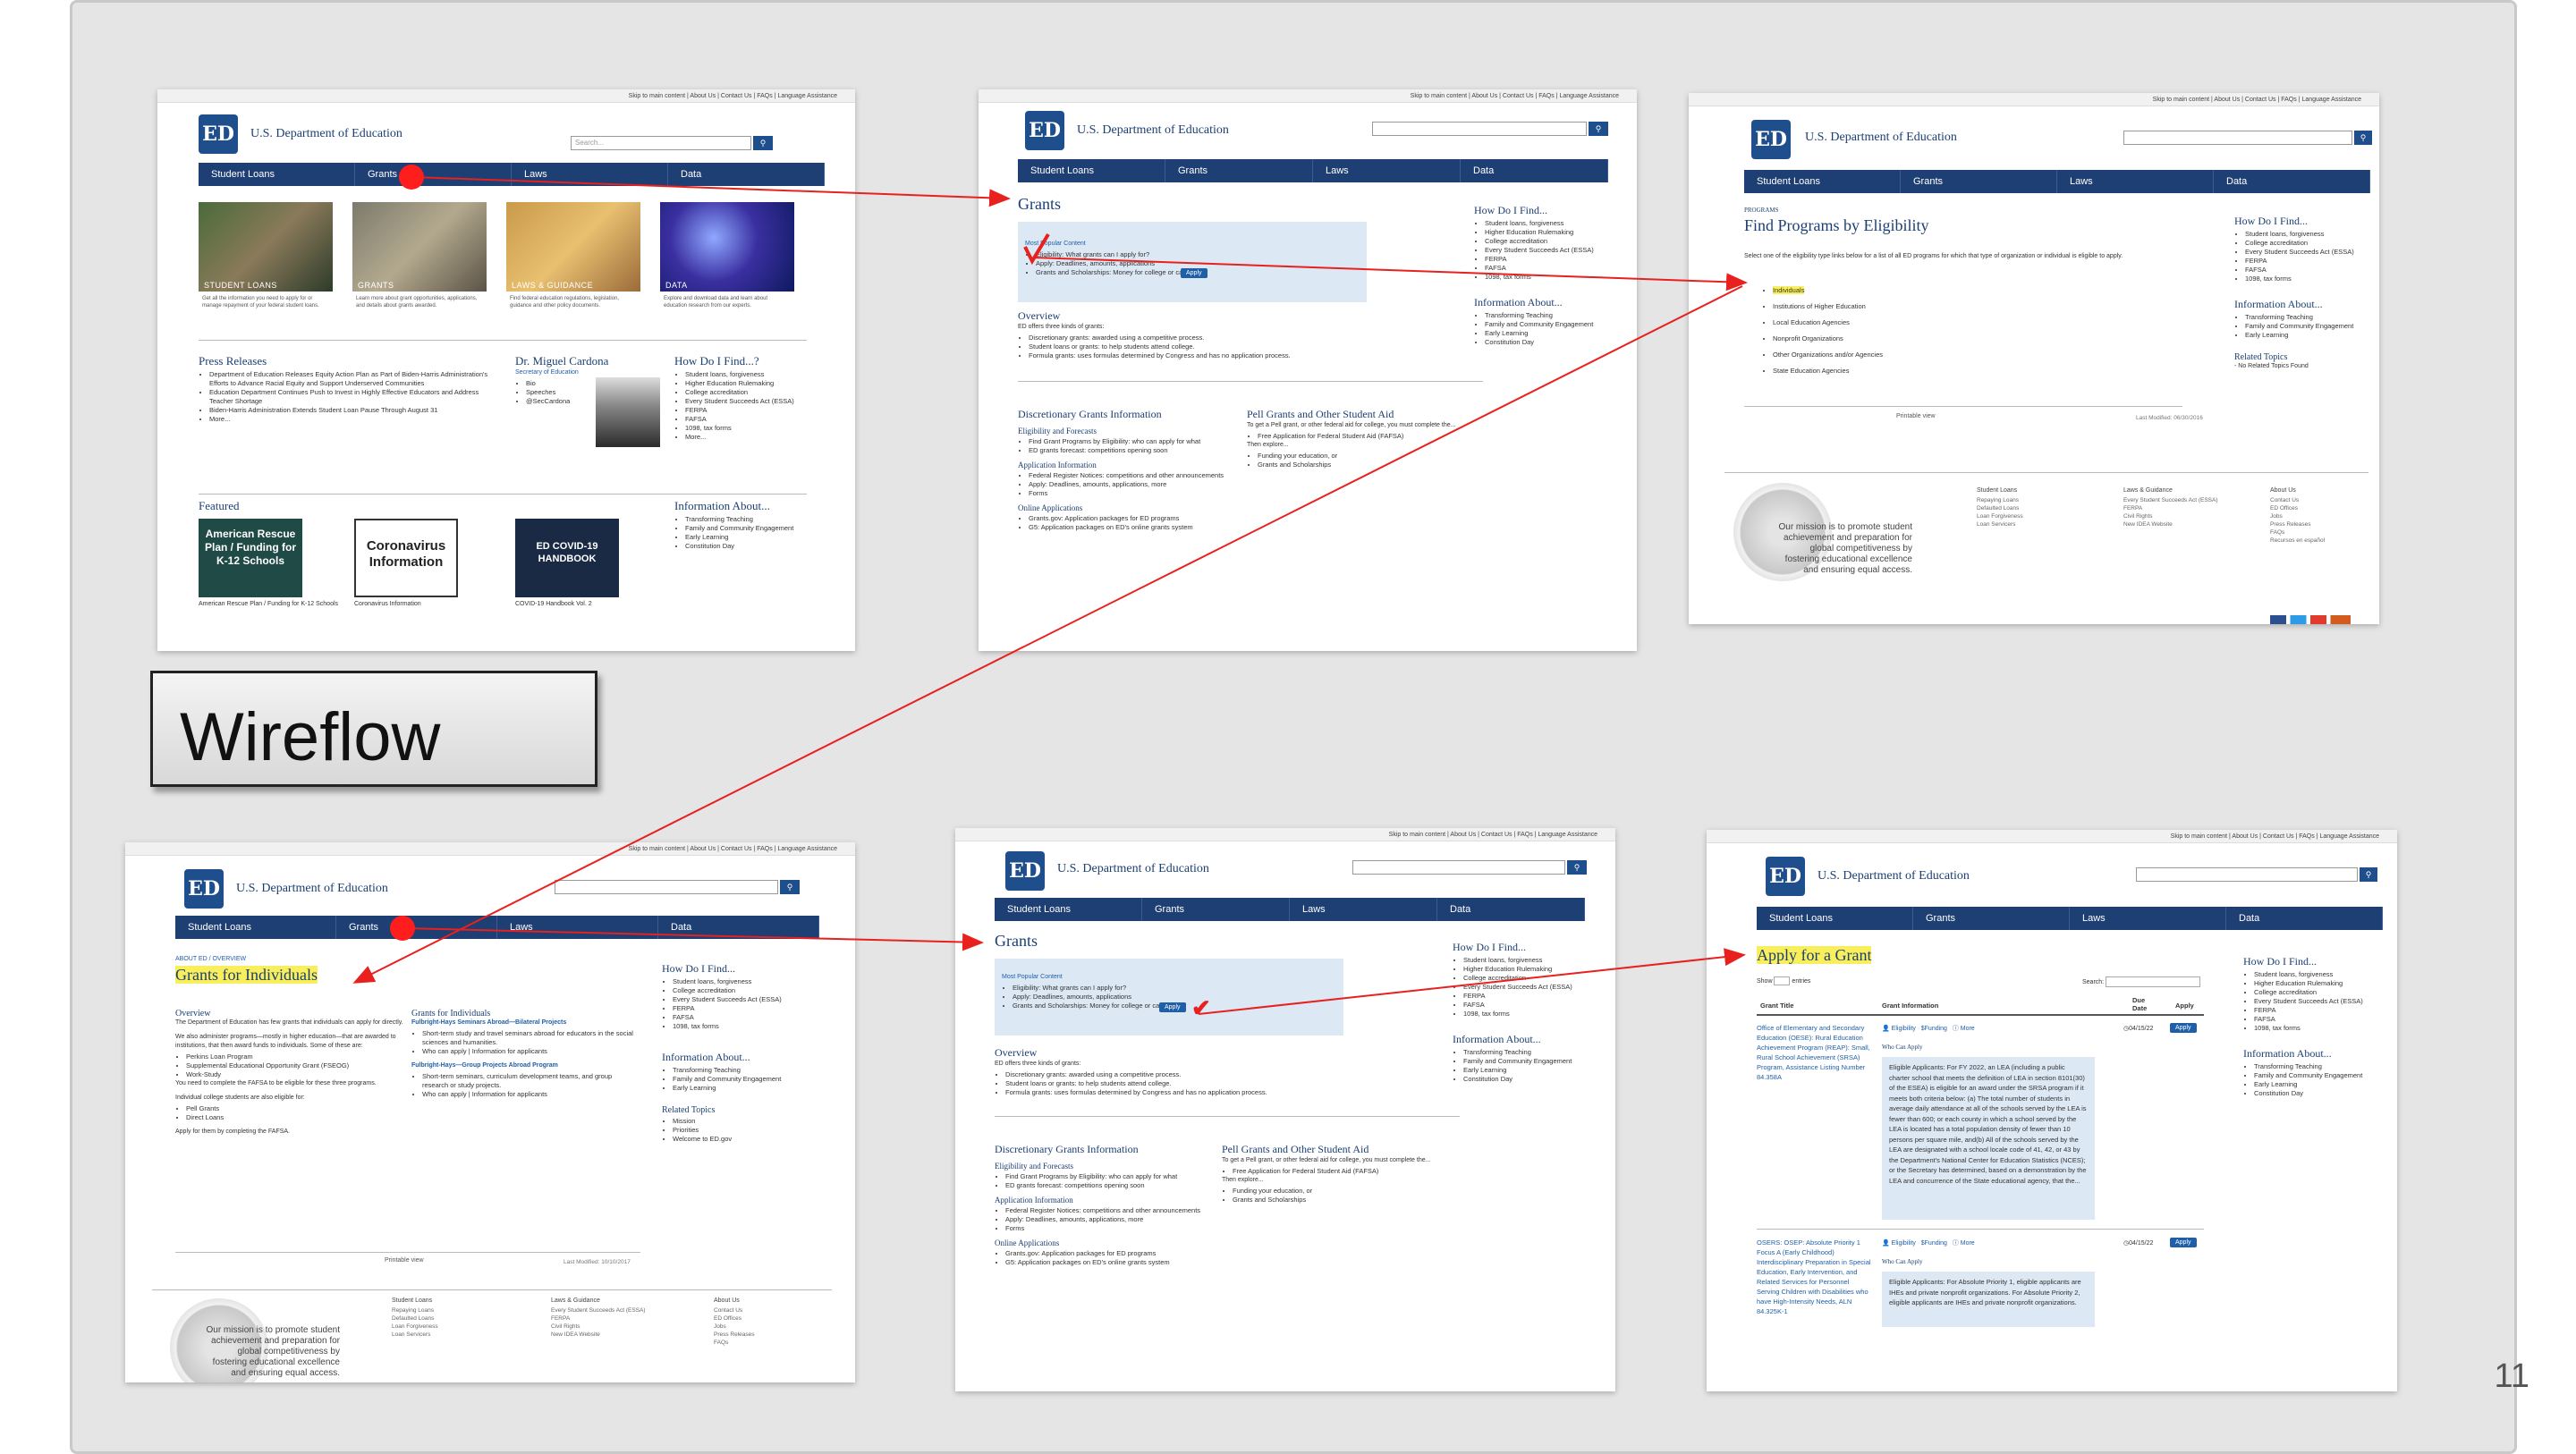 The width and height of the screenshot is (2576, 1454). I want to click on printable-view-link: Printable view, so click(404, 1260).